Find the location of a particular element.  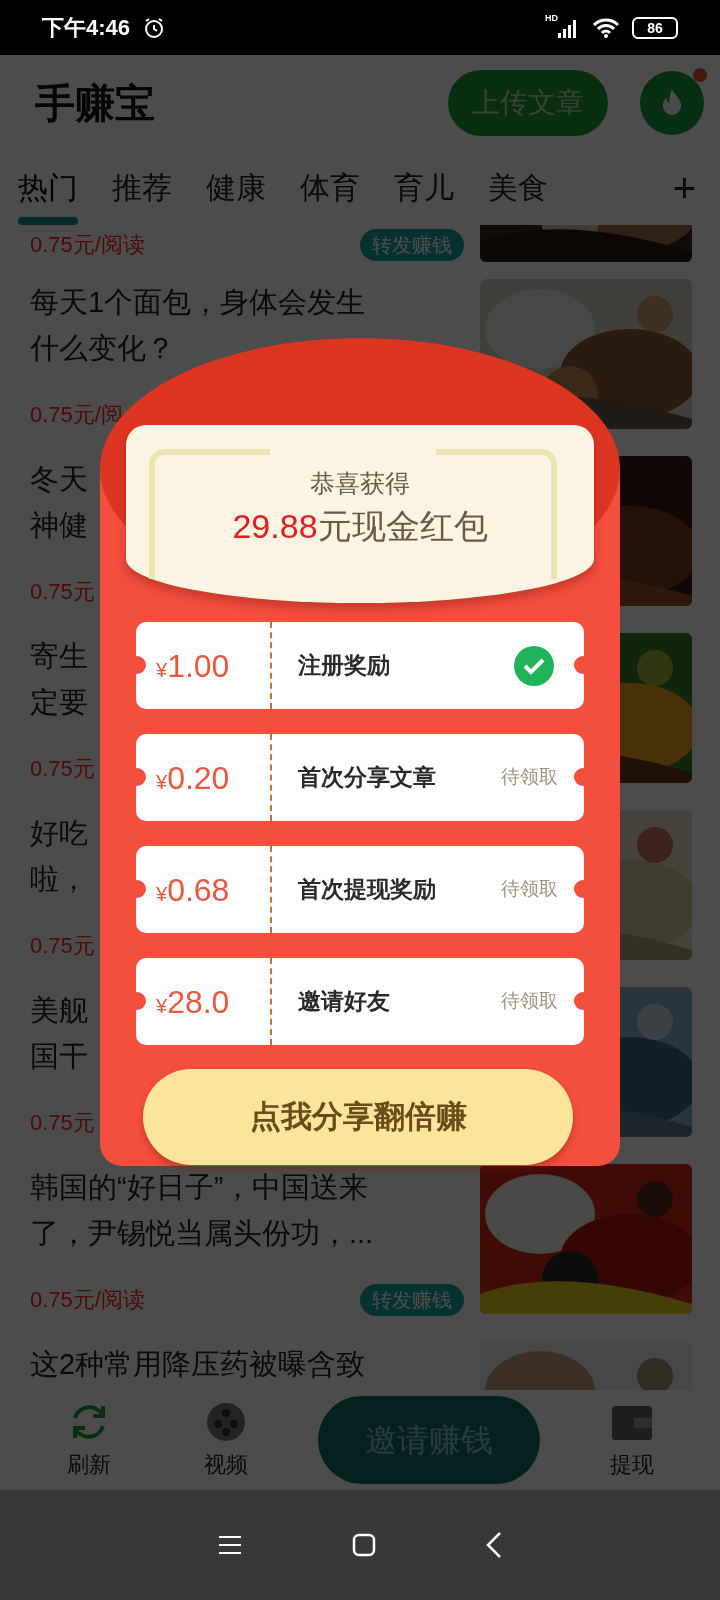

app-title: 手赚宝 is located at coordinates (95, 103).